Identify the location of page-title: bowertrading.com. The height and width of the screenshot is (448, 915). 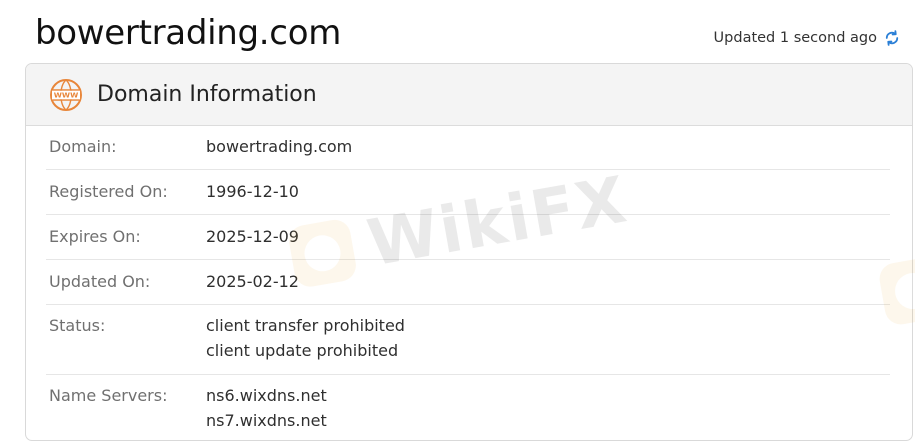
(188, 33).